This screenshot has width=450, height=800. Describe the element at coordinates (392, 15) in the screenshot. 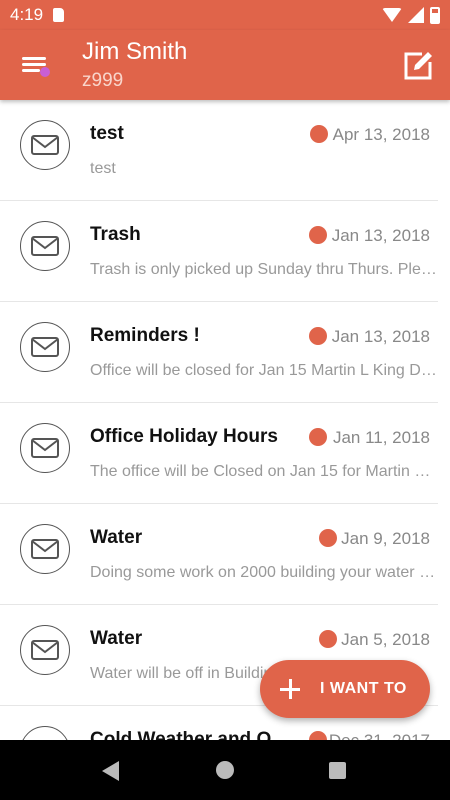

I see `wifi-icon` at that location.